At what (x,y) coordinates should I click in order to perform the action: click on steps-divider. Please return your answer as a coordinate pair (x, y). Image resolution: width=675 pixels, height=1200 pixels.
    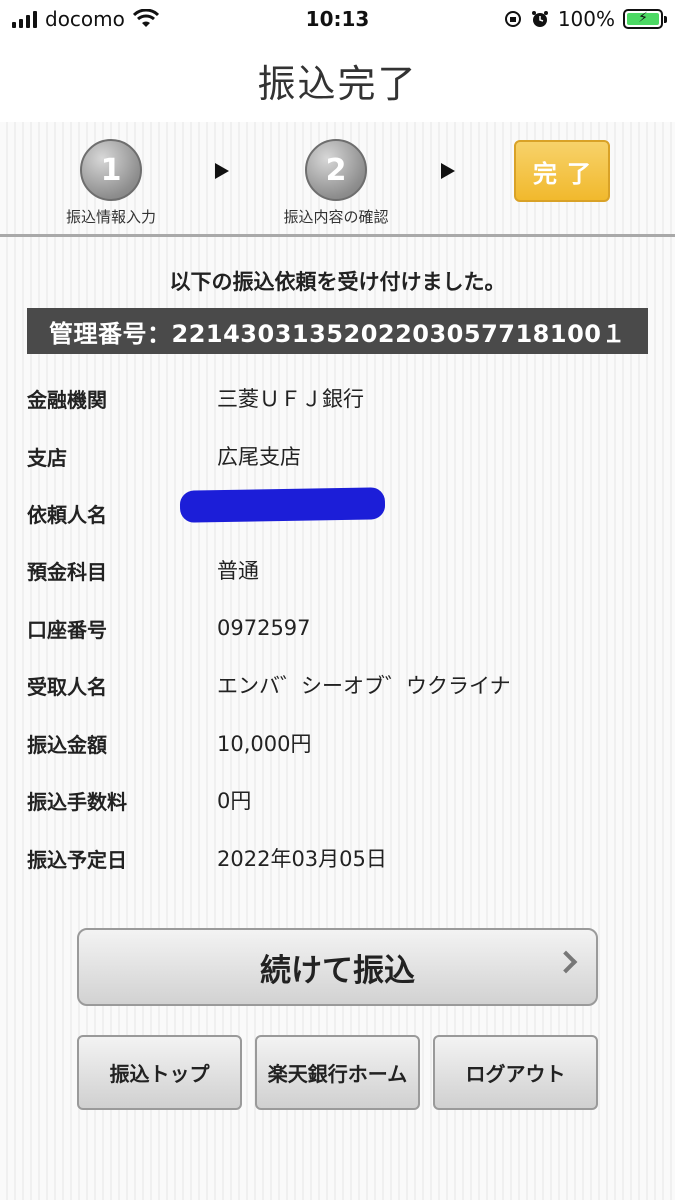
    Looking at the image, I should click on (337, 235).